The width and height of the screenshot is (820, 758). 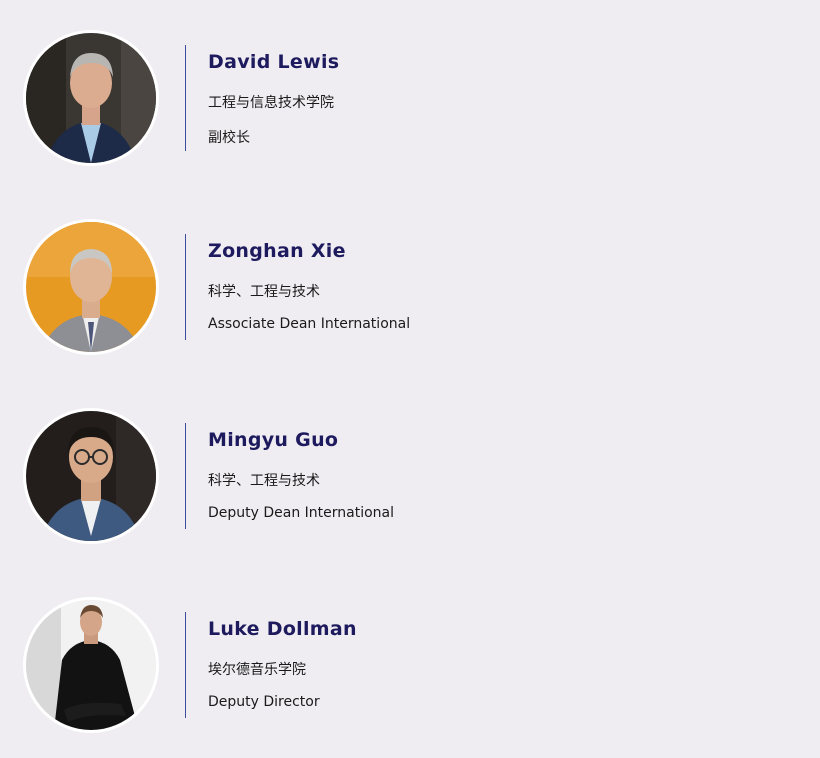 What do you see at coordinates (273, 440) in the screenshot?
I see `person-name: Mingyu Guo` at bounding box center [273, 440].